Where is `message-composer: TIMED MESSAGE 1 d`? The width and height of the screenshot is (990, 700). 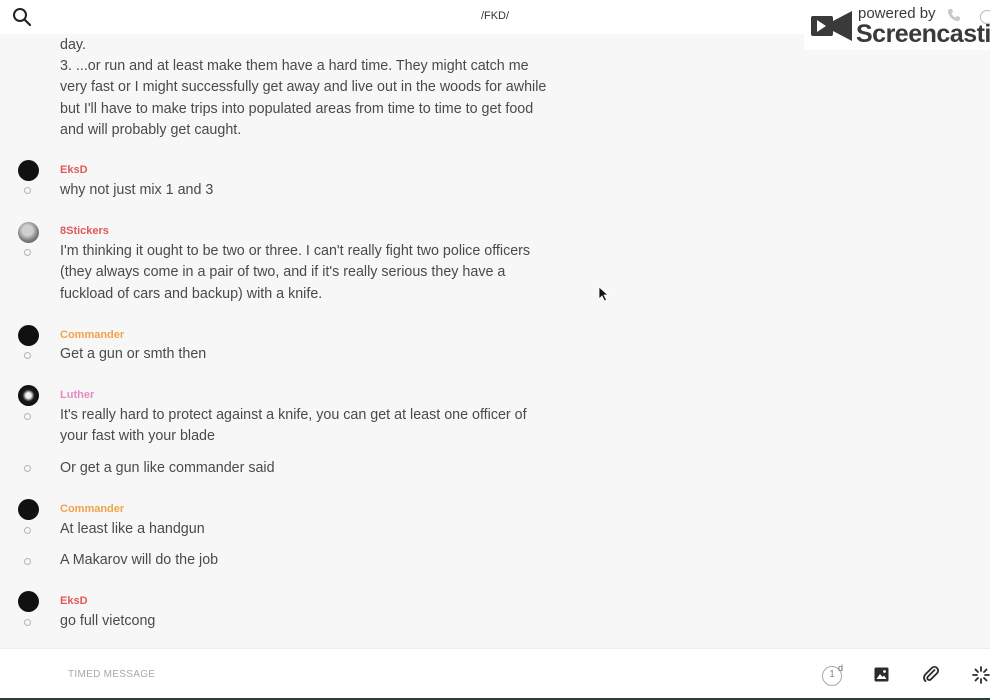 message-composer: TIMED MESSAGE 1 d is located at coordinates (495, 673).